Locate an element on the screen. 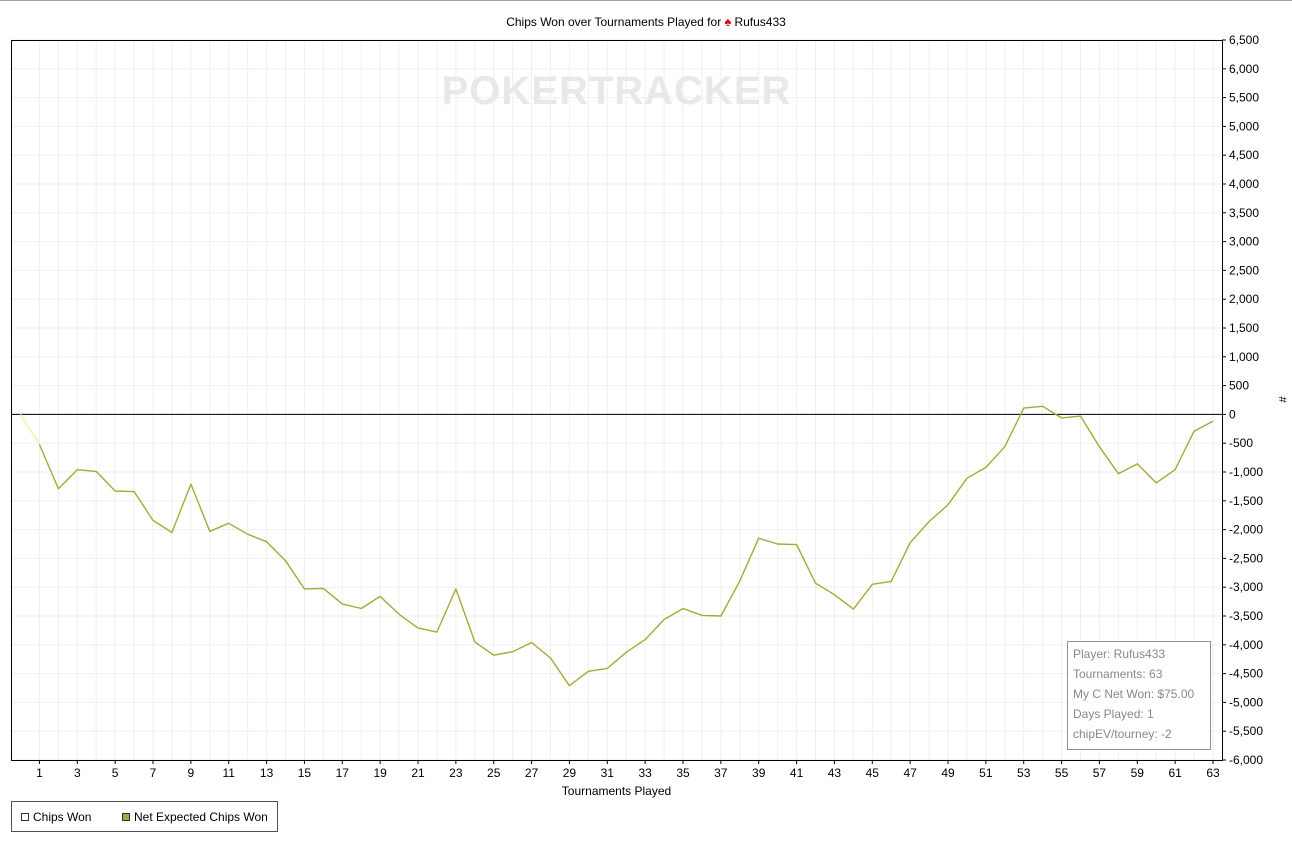 The height and width of the screenshot is (847, 1292). y-tick-label: 0 is located at coordinates (1232, 414).